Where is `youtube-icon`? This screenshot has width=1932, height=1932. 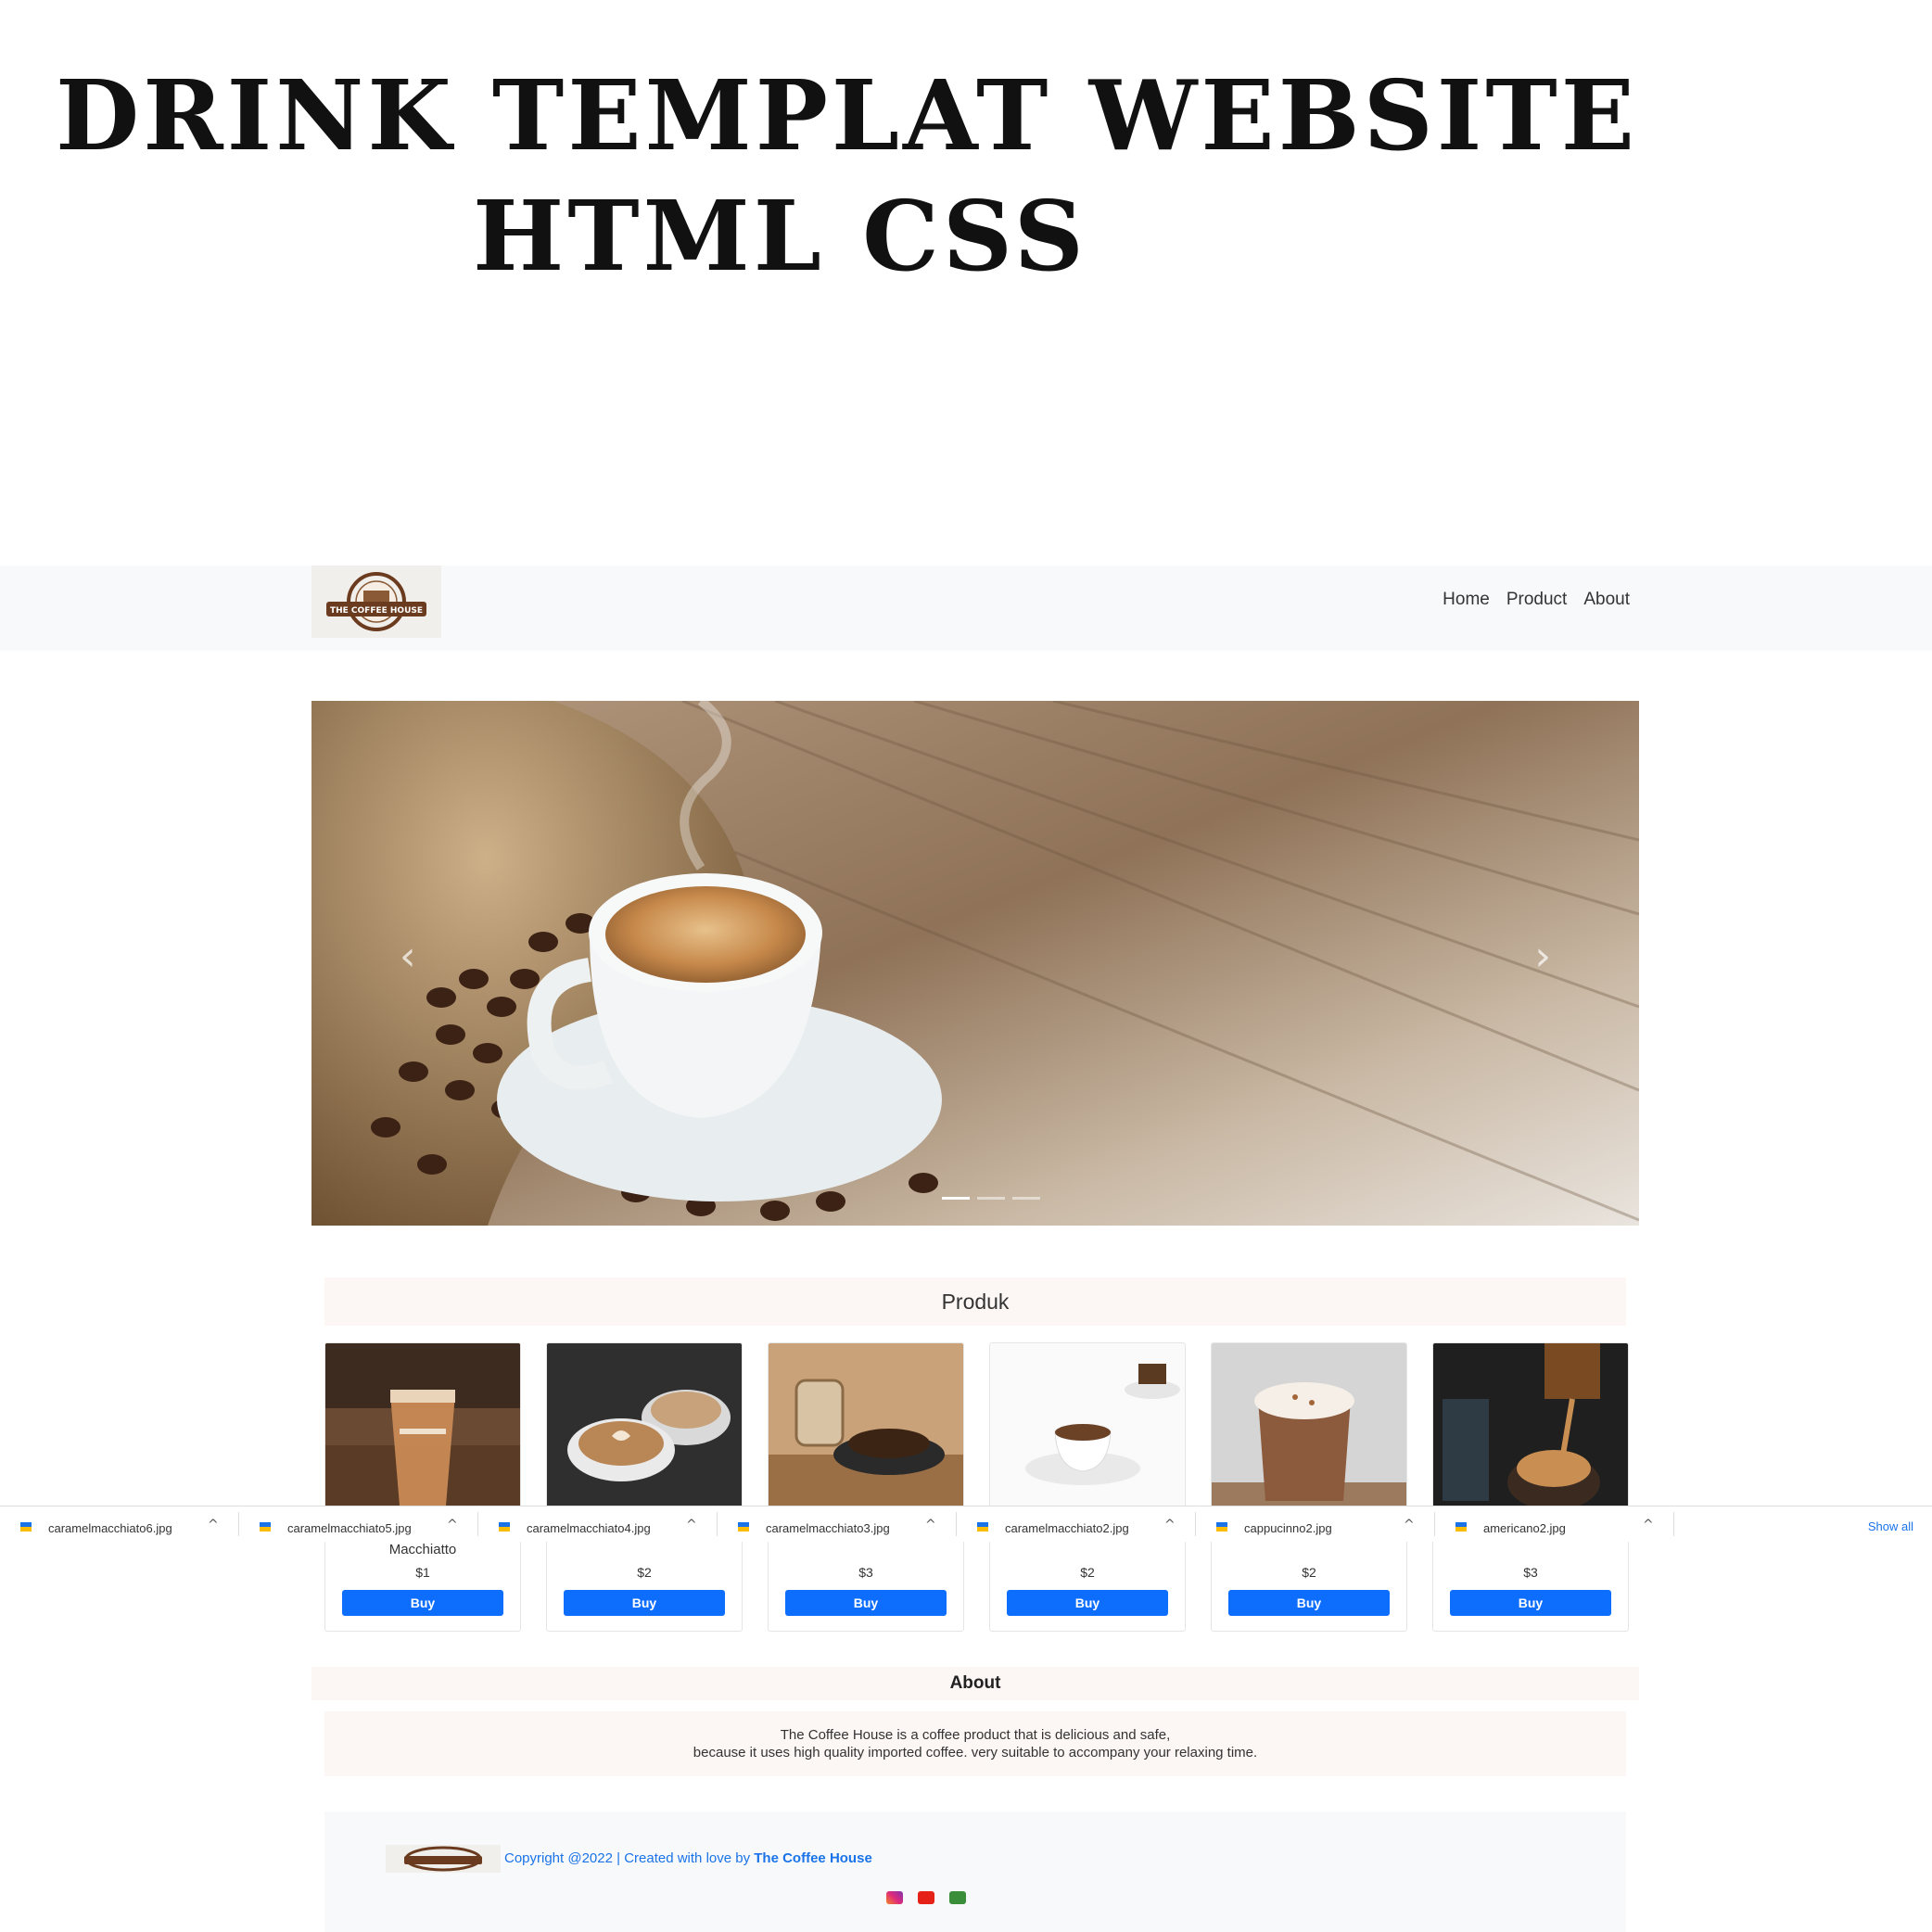 youtube-icon is located at coordinates (926, 1897).